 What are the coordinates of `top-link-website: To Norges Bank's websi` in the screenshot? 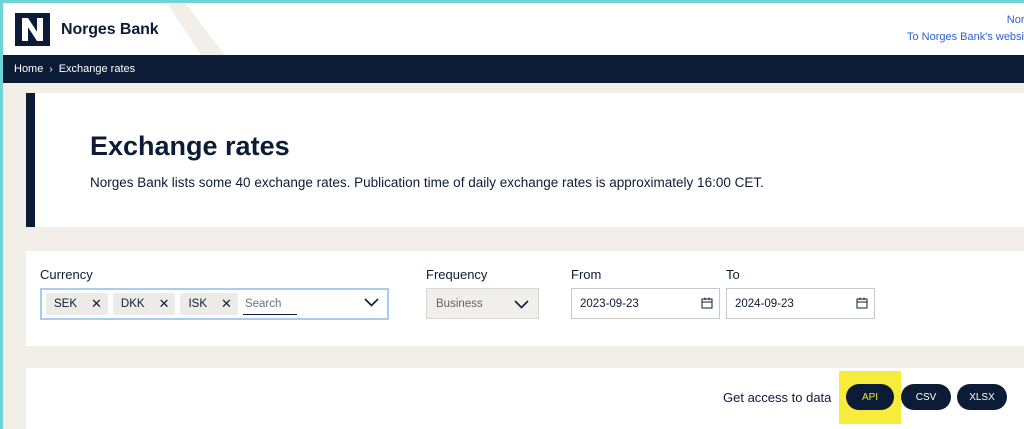 It's located at (965, 37).